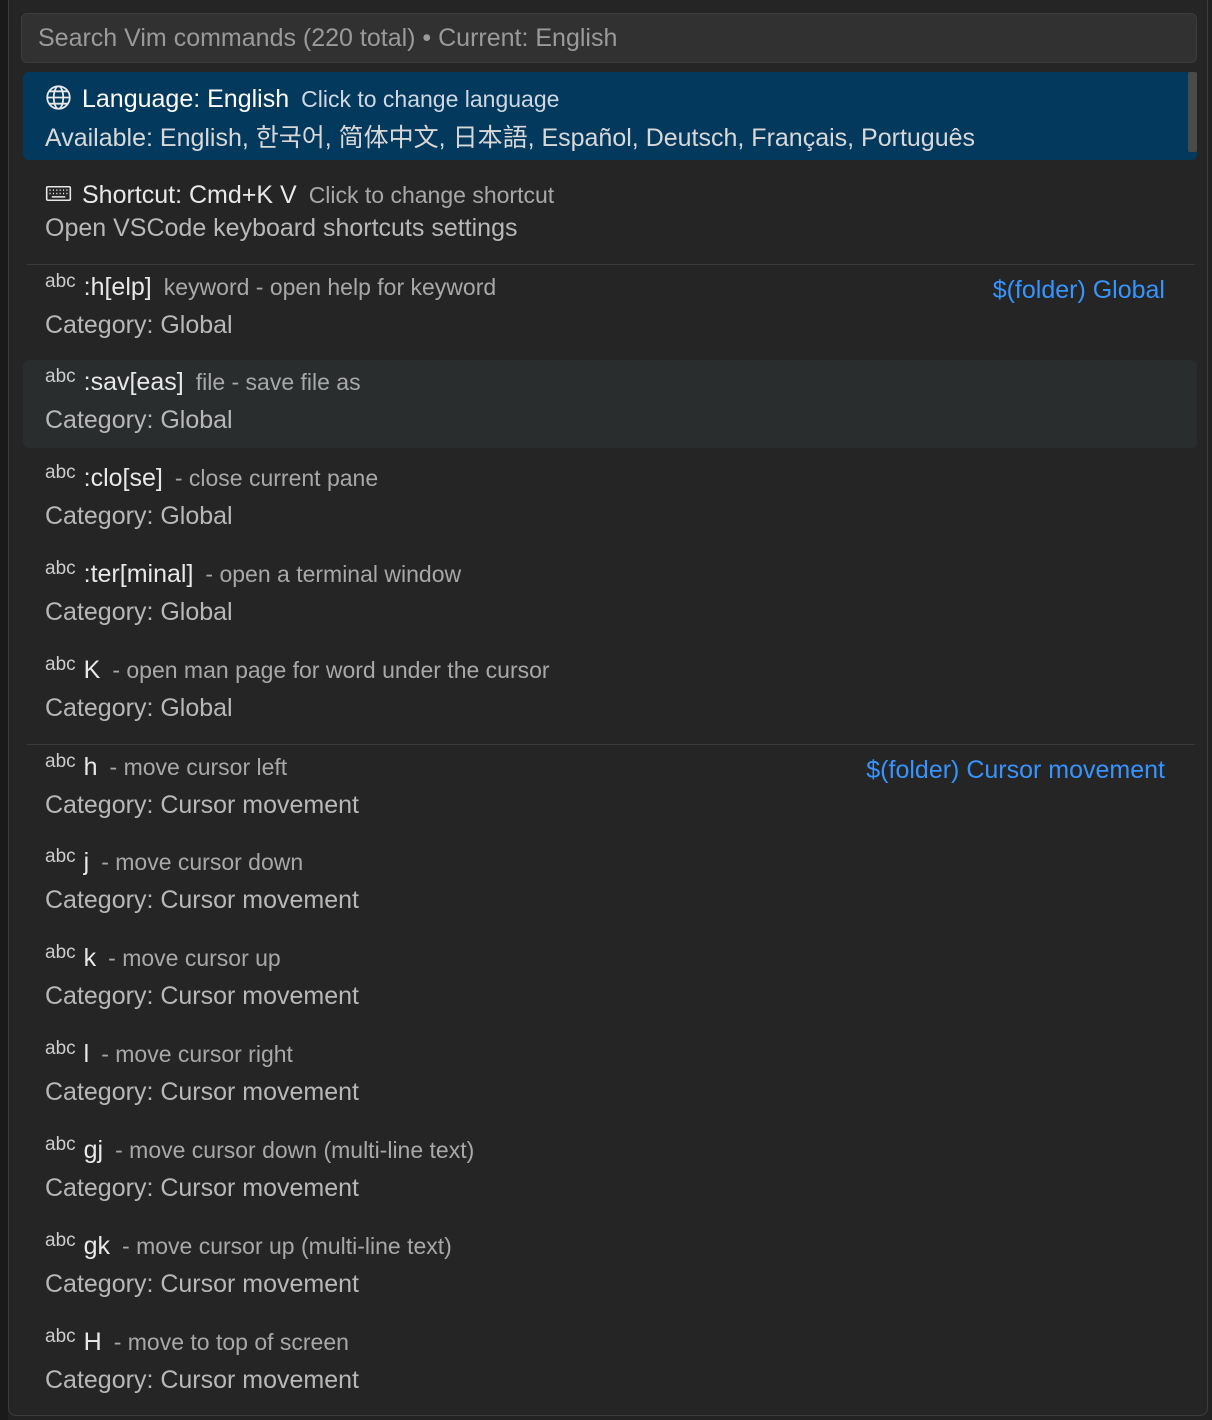 This screenshot has height=1420, width=1212. What do you see at coordinates (197, 1054) in the screenshot?
I see `command-desc: - move cursor right` at bounding box center [197, 1054].